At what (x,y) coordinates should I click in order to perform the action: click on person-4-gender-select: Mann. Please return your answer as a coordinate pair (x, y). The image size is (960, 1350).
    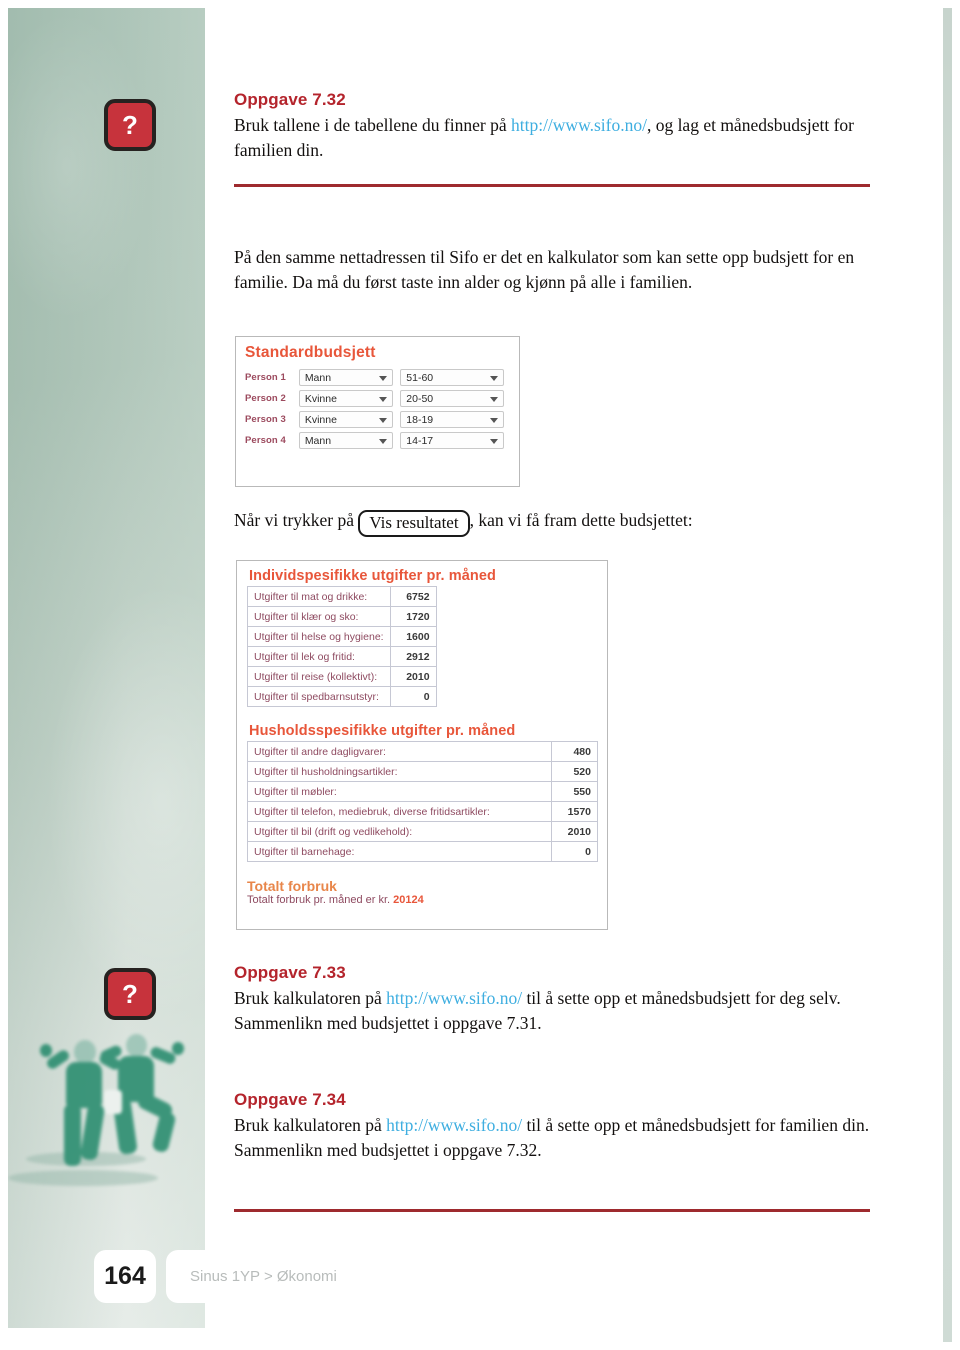
    Looking at the image, I should click on (346, 440).